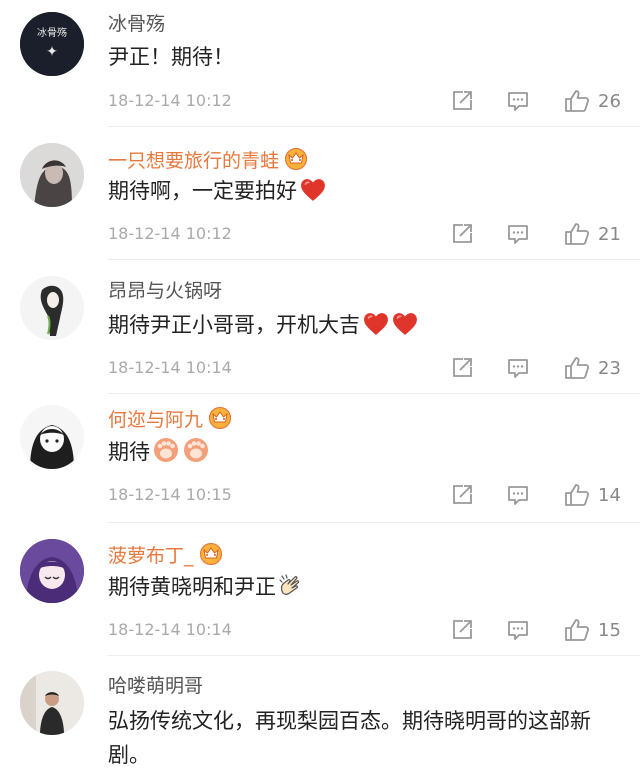 Image resolution: width=640 pixels, height=775 pixels. Describe the element at coordinates (365, 368) in the screenshot. I see `comment-meta: 18-12-14 10:14 23` at that location.